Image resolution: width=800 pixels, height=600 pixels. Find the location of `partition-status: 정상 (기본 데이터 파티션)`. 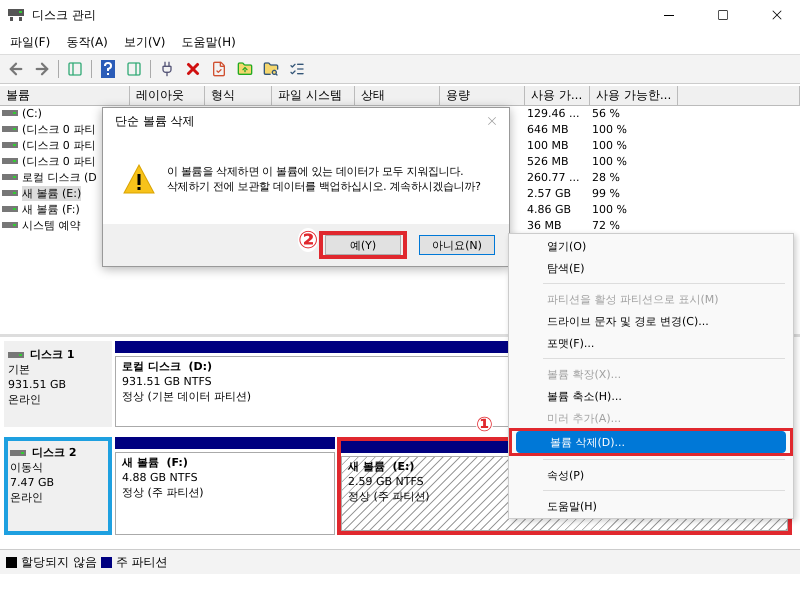

partition-status: 정상 (기본 데이터 파티션) is located at coordinates (187, 396).